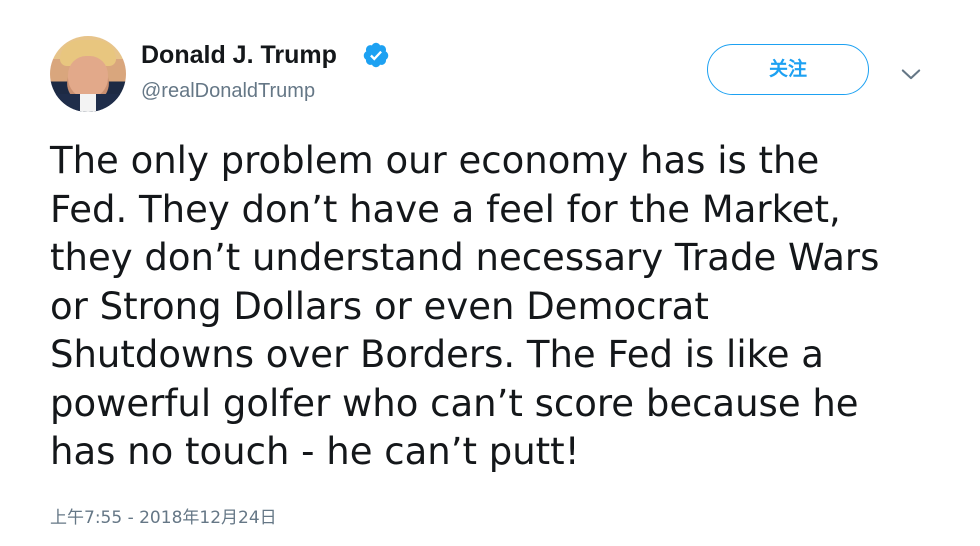 The image size is (980, 546). What do you see at coordinates (88, 77) in the screenshot?
I see `avatar-face` at bounding box center [88, 77].